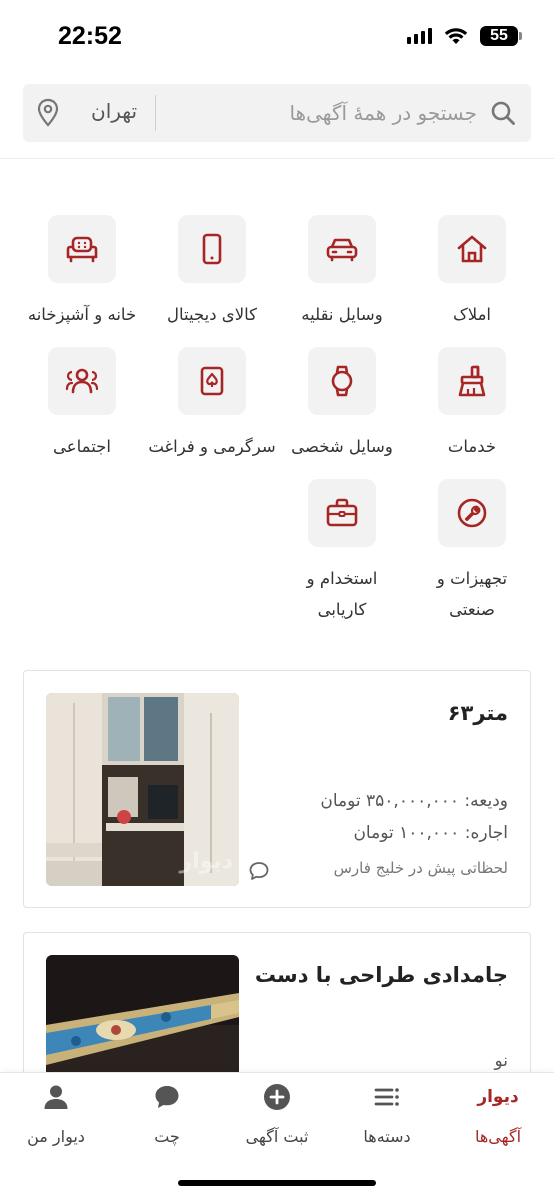 The width and height of the screenshot is (554, 1200). What do you see at coordinates (48, 113) in the screenshot?
I see `location-pin-icon` at bounding box center [48, 113].